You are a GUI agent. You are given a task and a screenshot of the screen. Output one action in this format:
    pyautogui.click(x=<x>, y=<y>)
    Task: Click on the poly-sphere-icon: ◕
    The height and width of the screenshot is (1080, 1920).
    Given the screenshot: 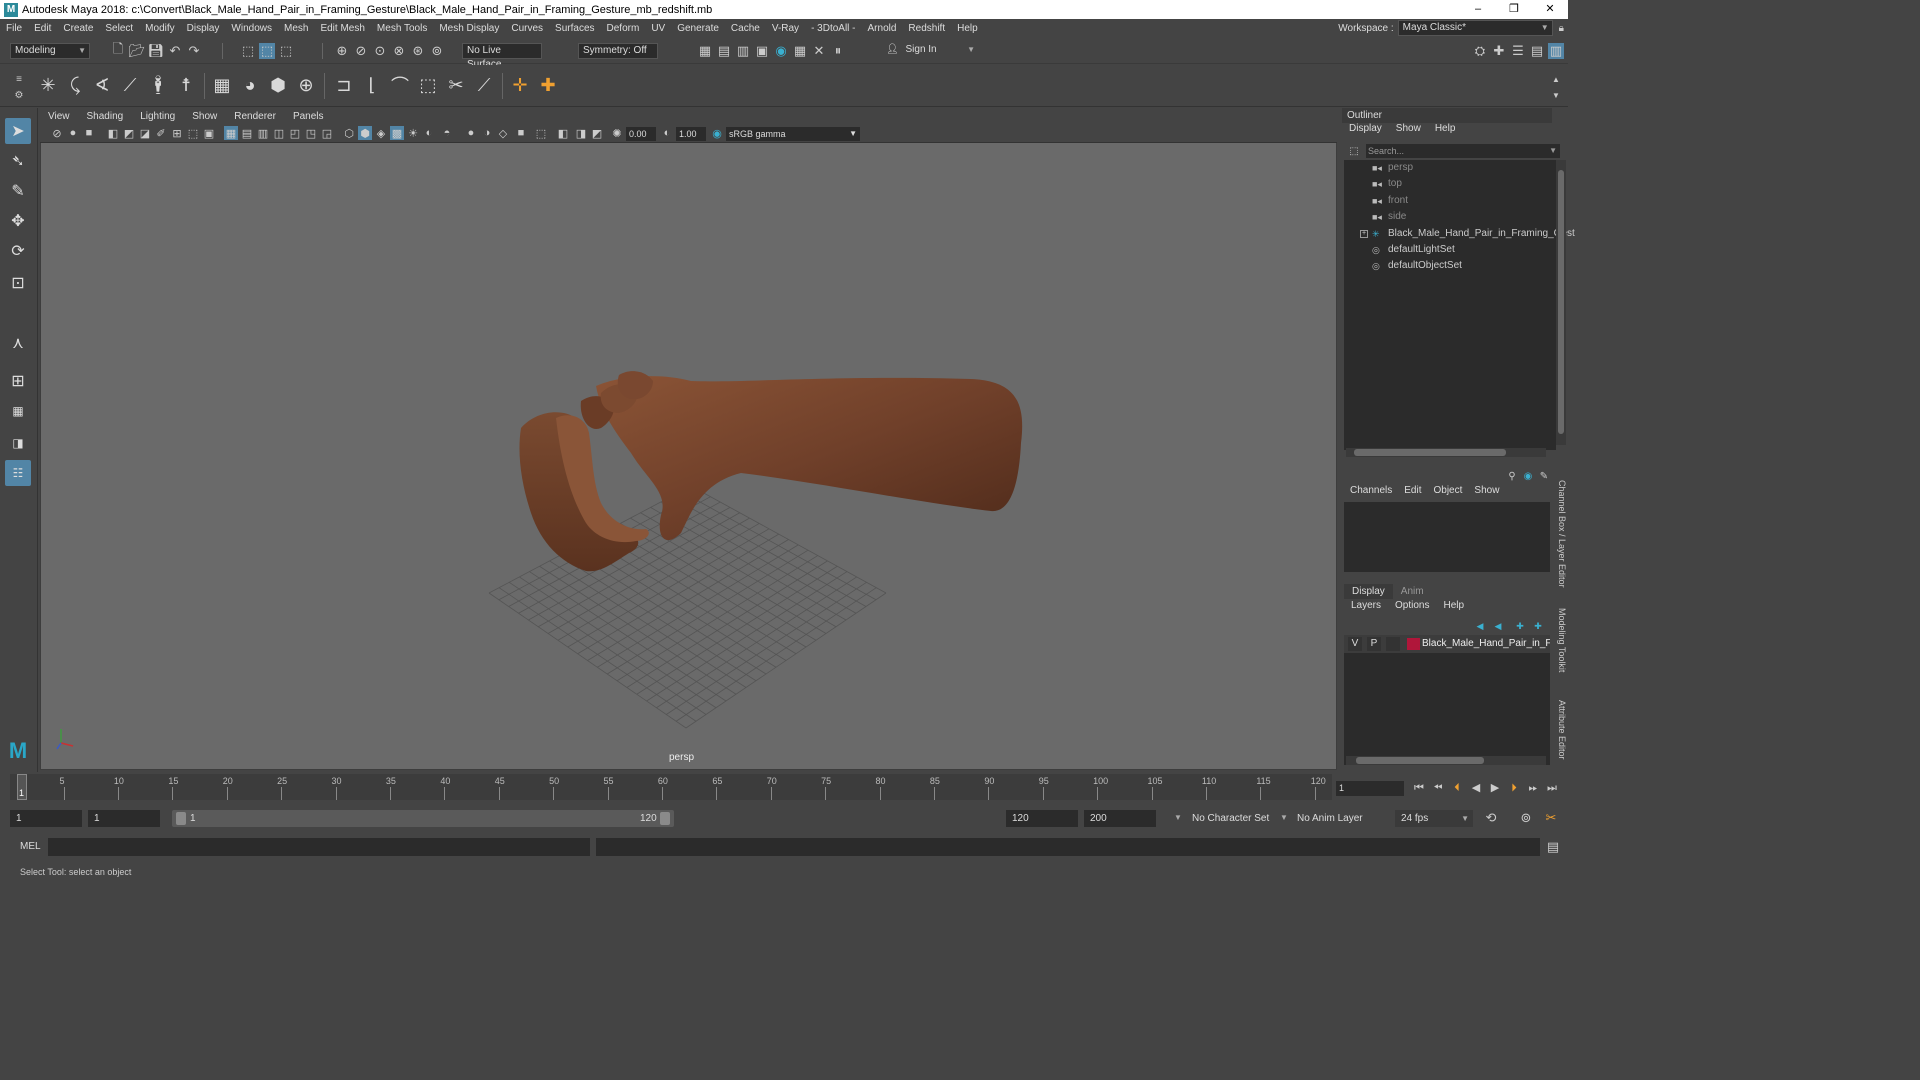 What is the action you would take?
    pyautogui.click(x=250, y=85)
    